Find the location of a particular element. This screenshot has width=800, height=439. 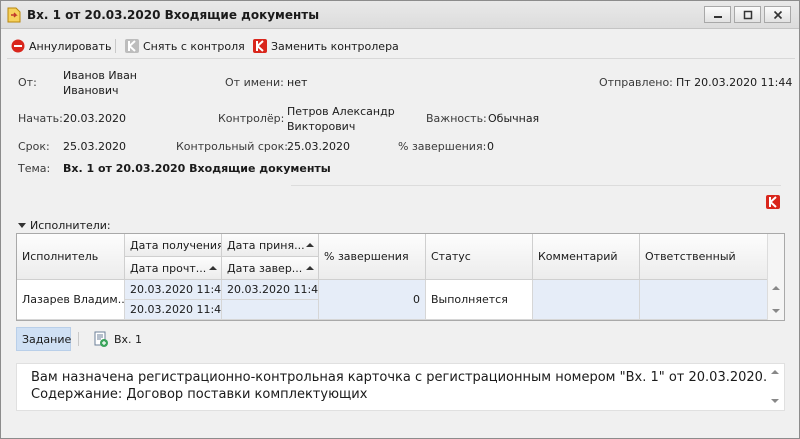

col-header-percent: % завершения is located at coordinates (372, 257).